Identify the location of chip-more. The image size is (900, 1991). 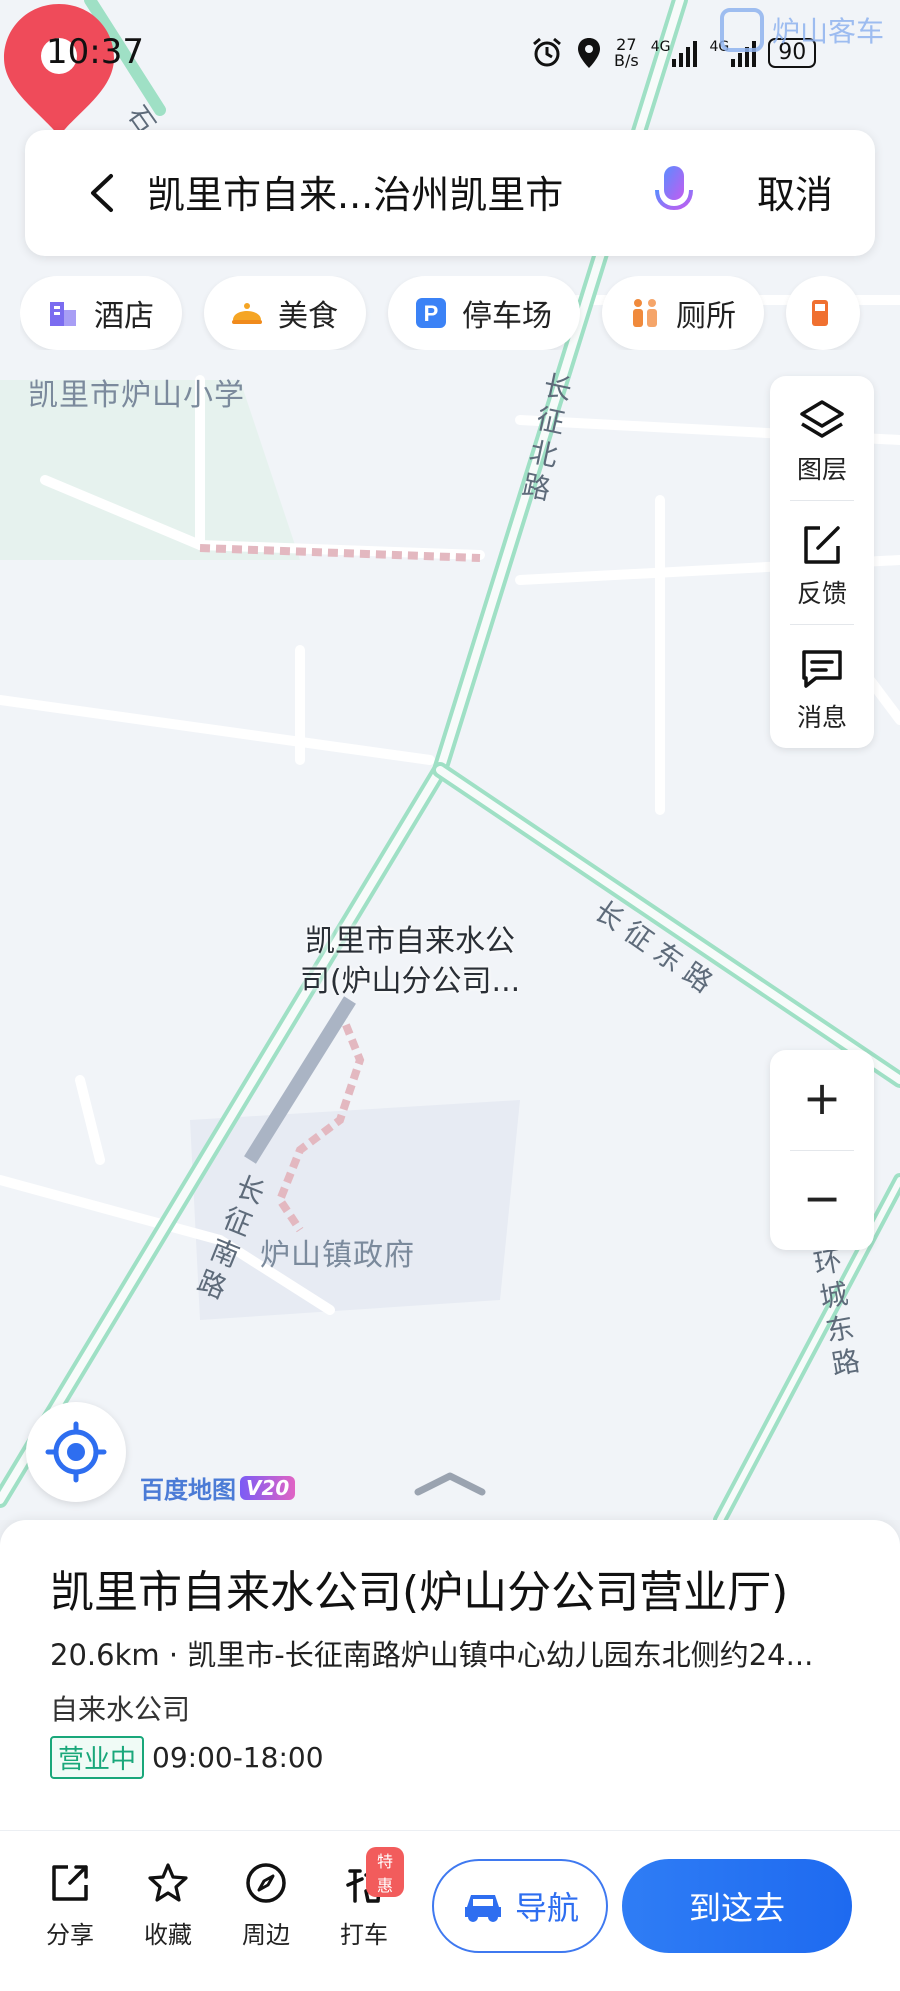
(823, 313).